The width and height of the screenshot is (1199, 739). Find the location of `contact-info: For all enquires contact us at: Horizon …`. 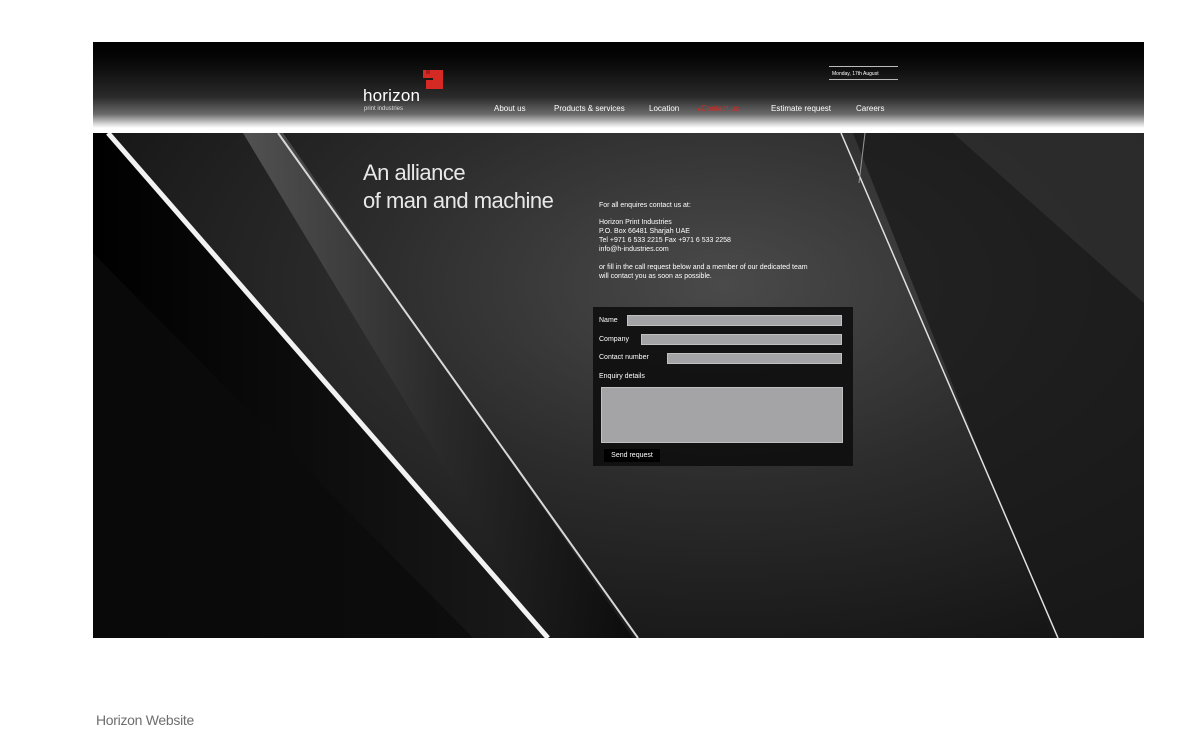

contact-info: For all enquires contact us at: Horizon … is located at coordinates (724, 241).